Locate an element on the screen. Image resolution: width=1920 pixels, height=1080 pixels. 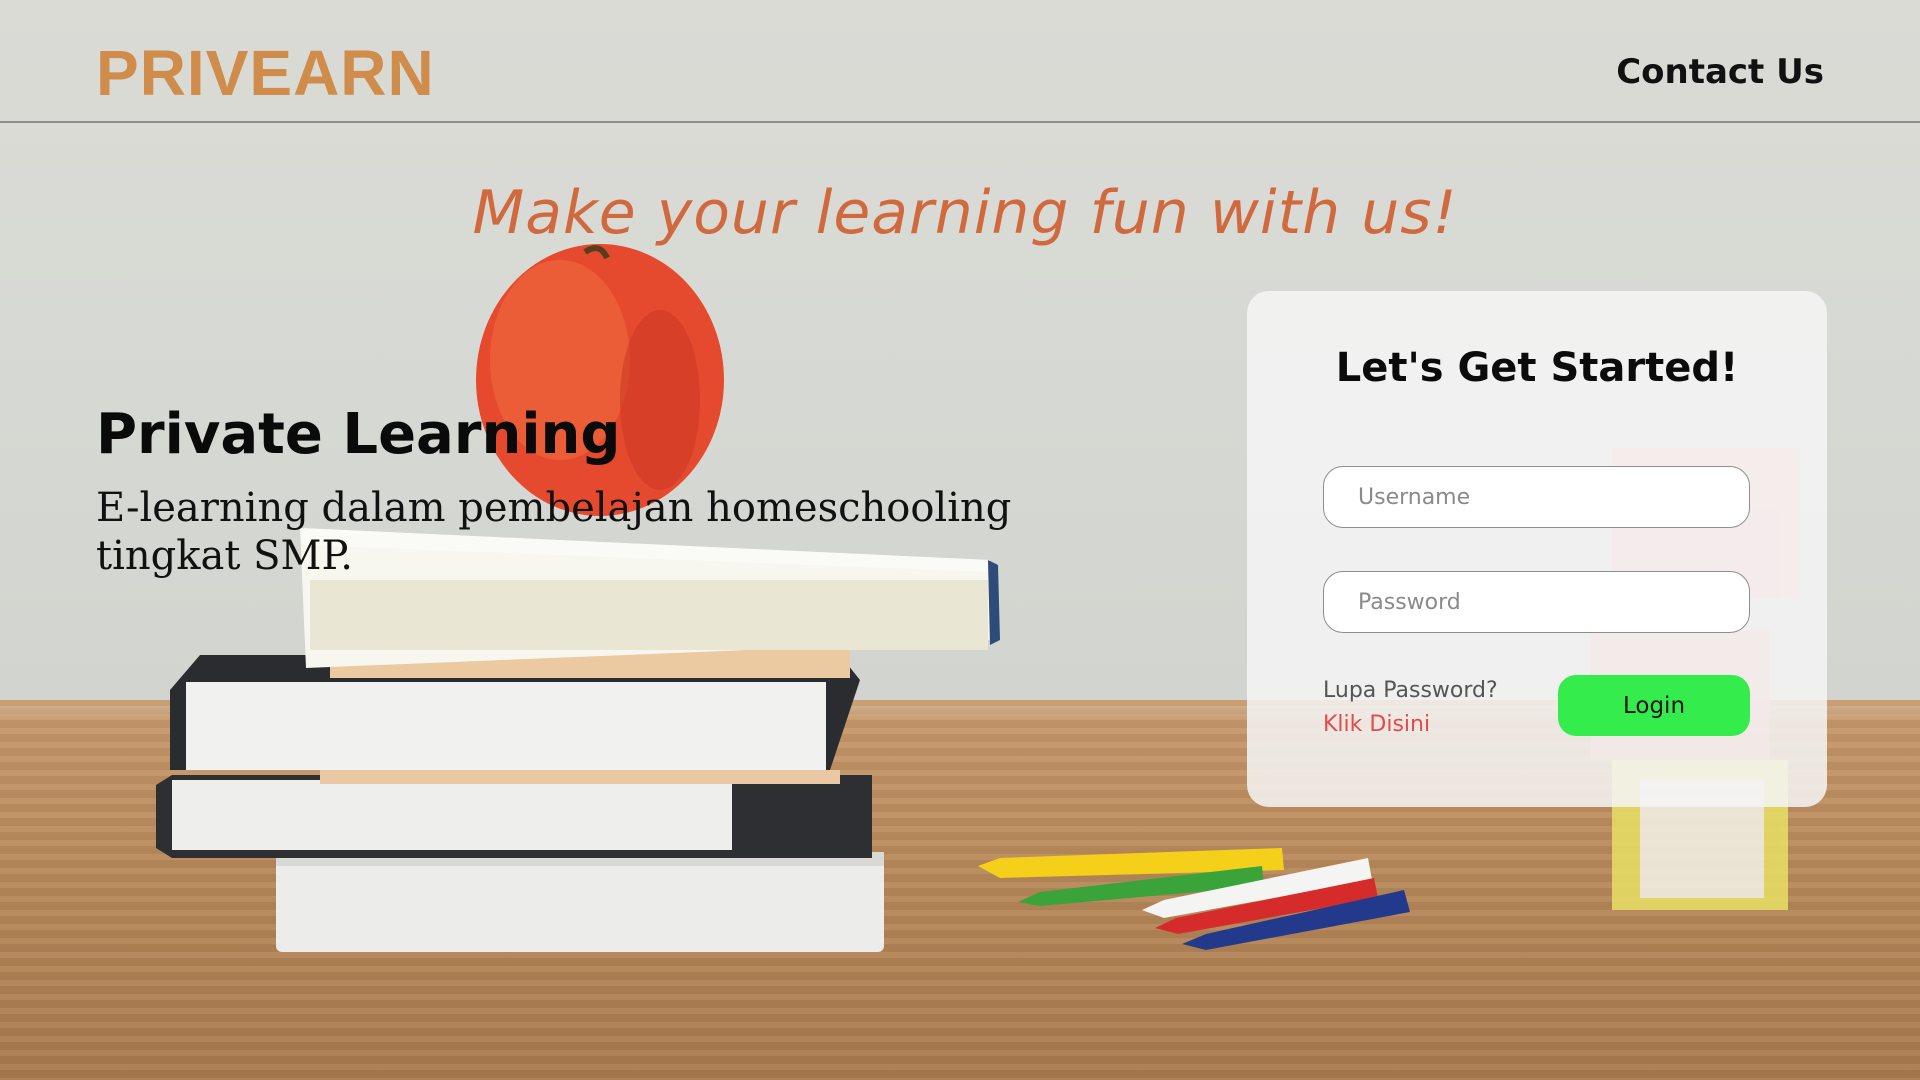
hero-title: Private Learning is located at coordinates (358, 434).